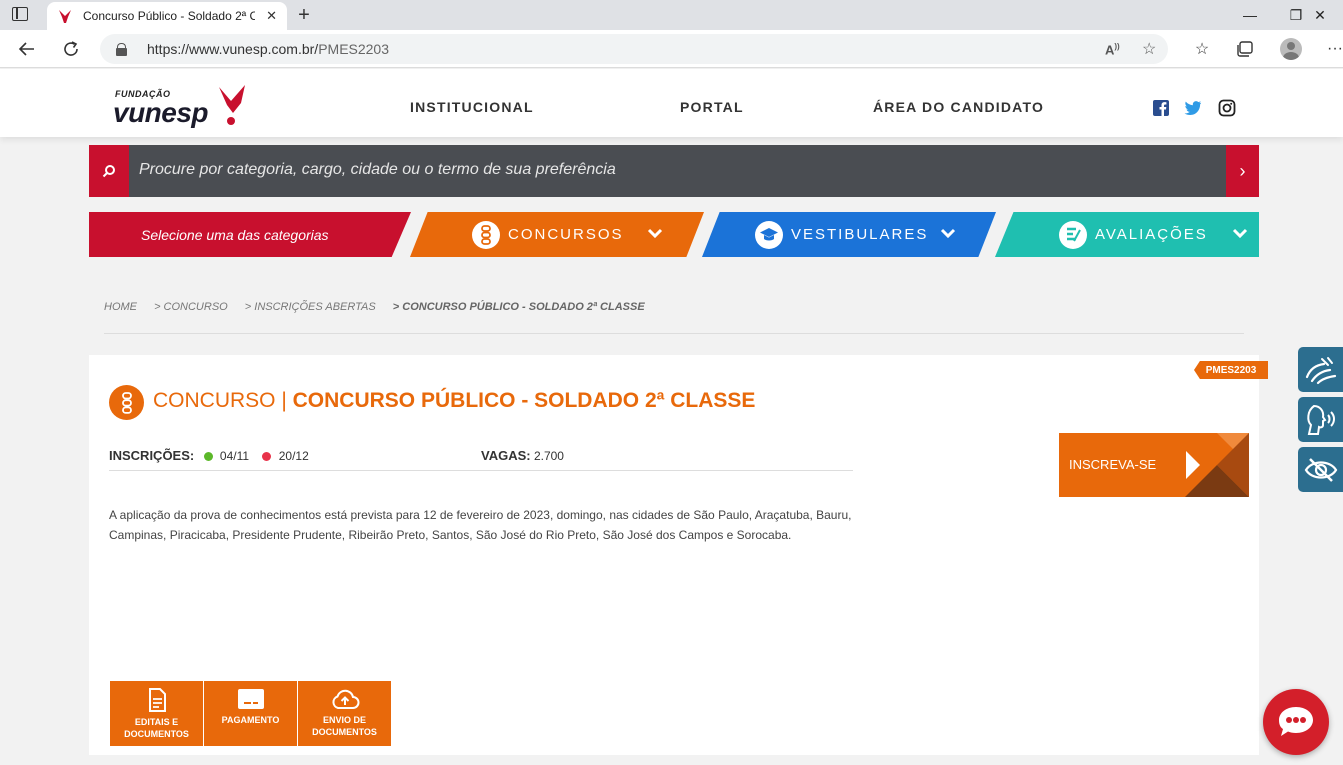 The image size is (1343, 765). What do you see at coordinates (1193, 108) in the screenshot?
I see `twitter-icon` at bounding box center [1193, 108].